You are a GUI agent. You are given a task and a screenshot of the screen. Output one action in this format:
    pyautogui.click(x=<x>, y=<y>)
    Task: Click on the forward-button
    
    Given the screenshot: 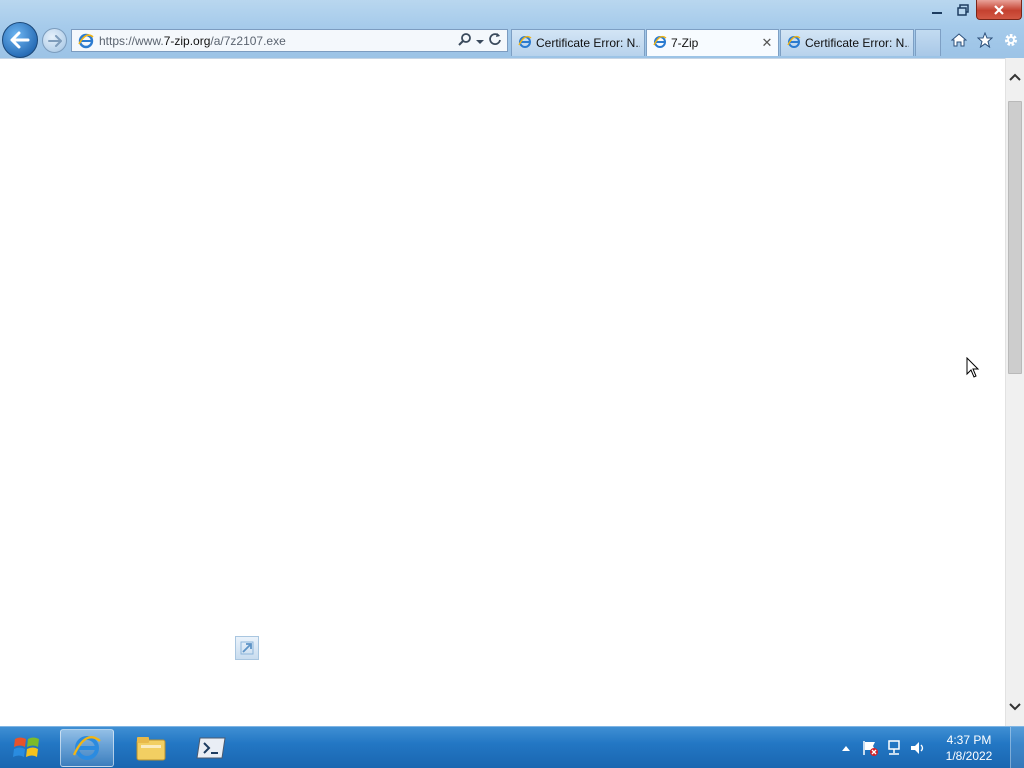 What is the action you would take?
    pyautogui.click(x=54, y=40)
    